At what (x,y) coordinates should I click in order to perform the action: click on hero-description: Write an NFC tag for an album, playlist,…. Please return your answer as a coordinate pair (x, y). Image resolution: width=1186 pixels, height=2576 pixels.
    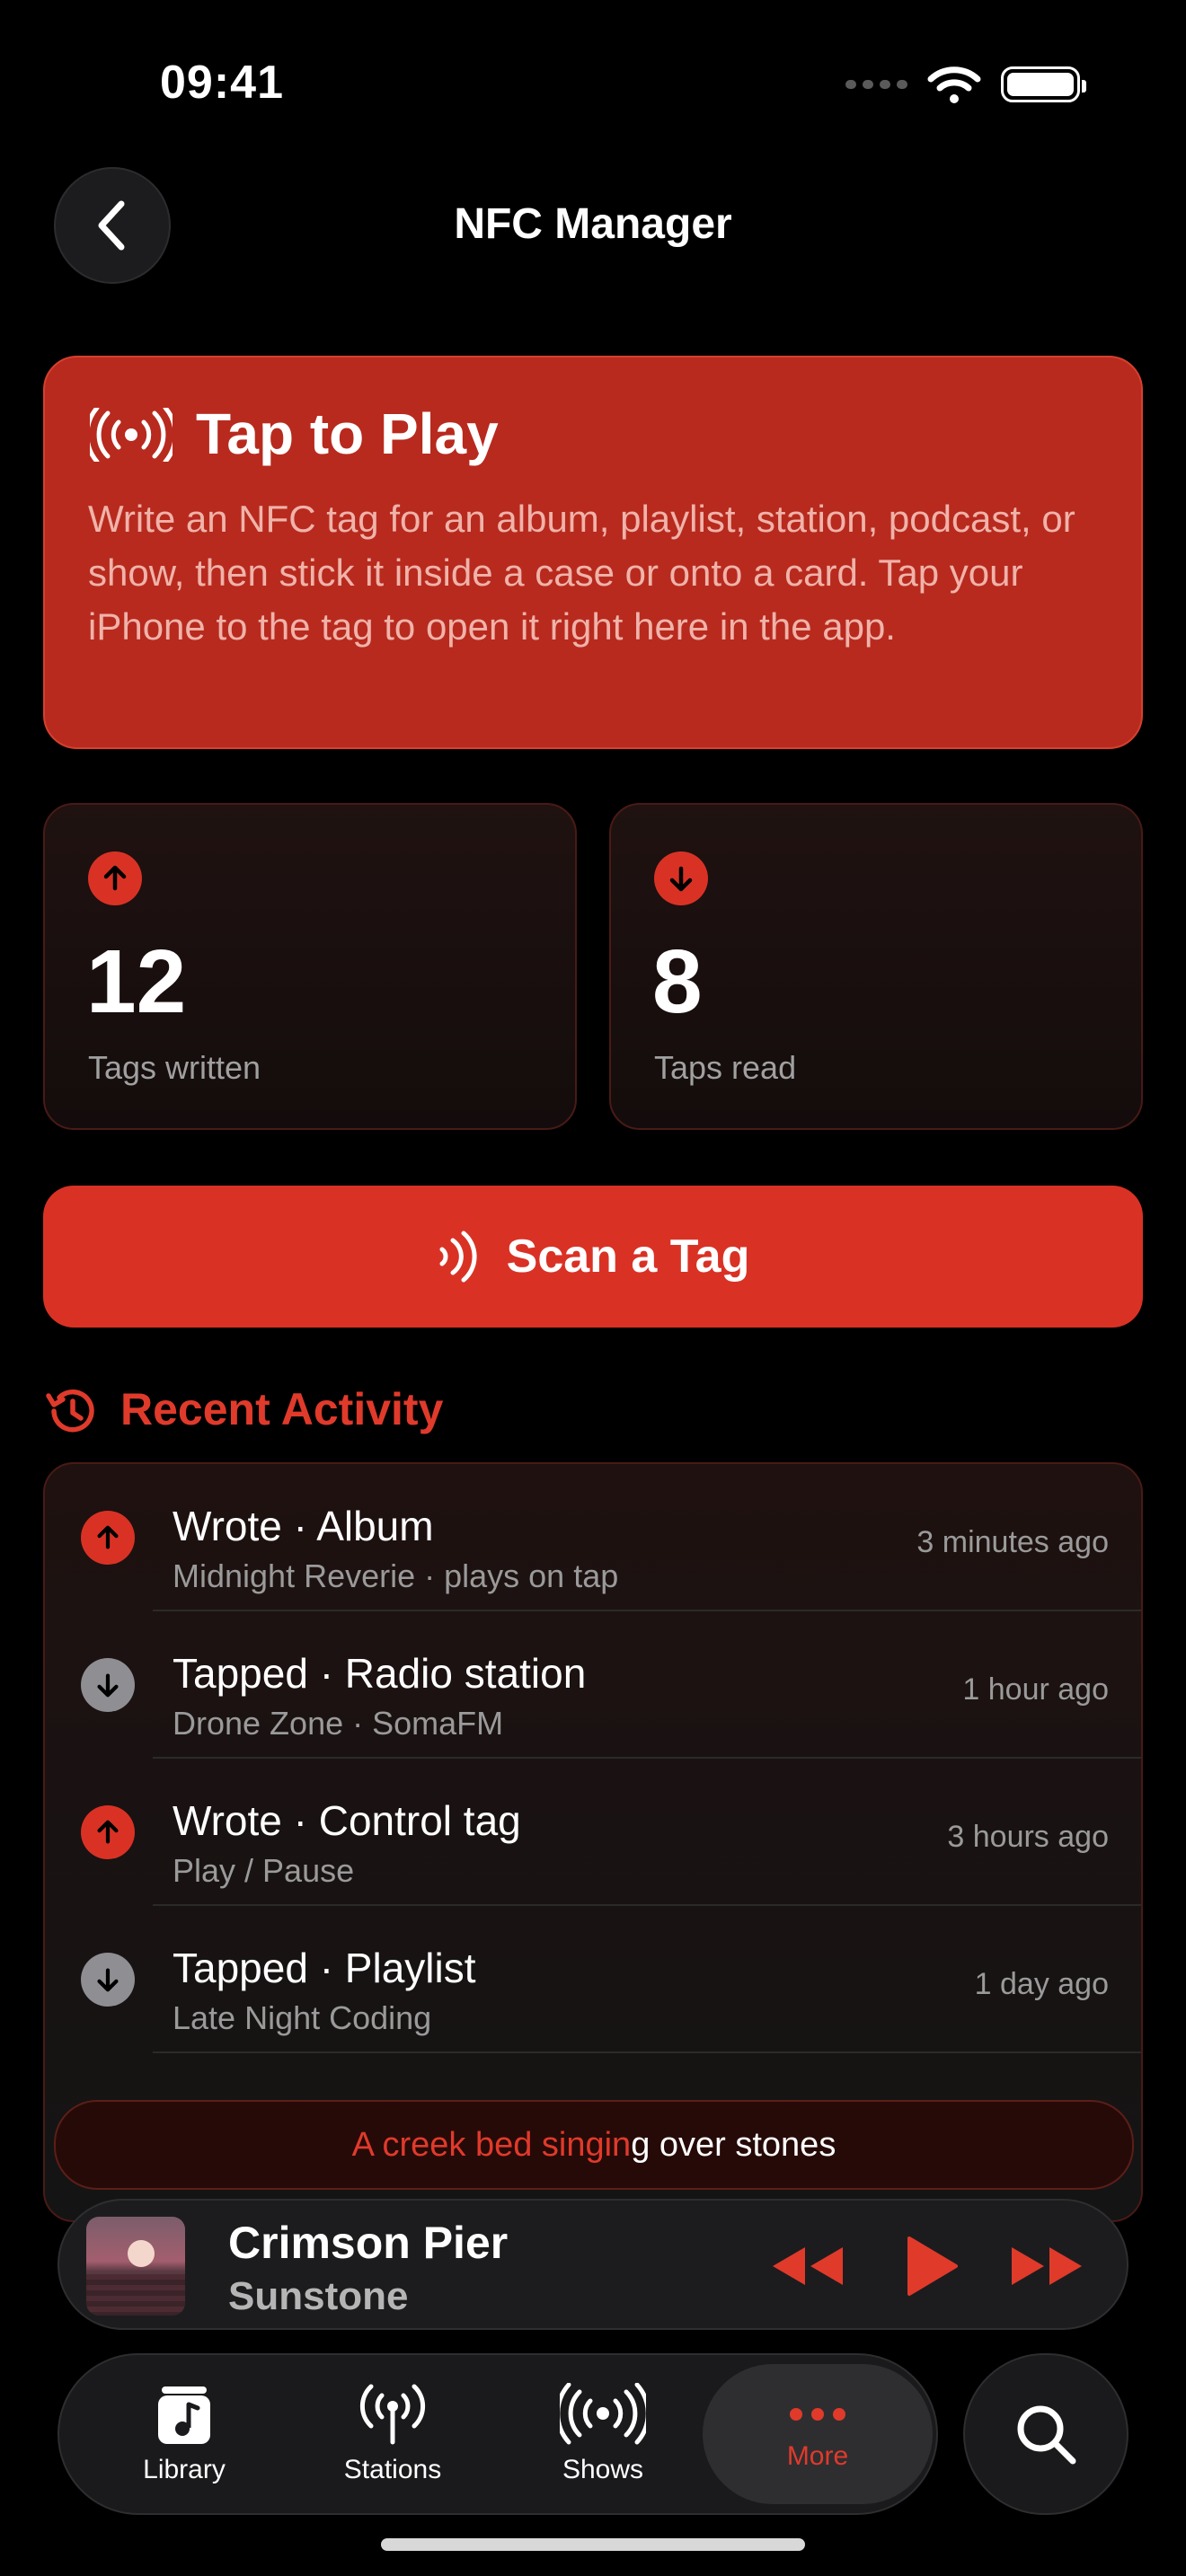
    Looking at the image, I should click on (581, 573).